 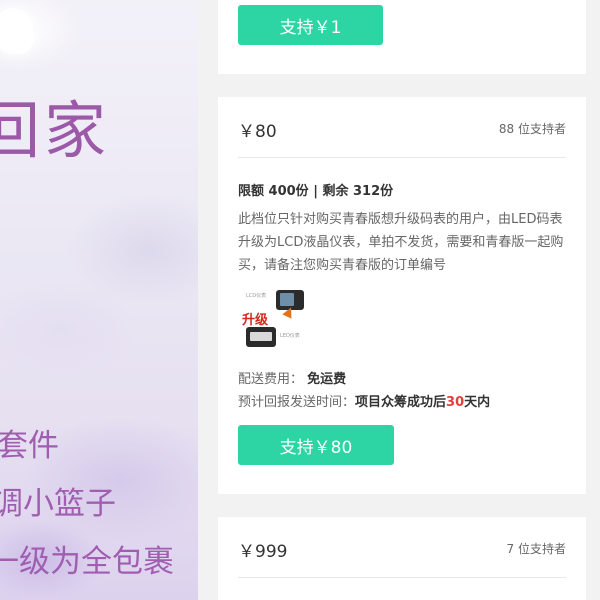 I want to click on upgrade-label: 升级, so click(x=255, y=320).